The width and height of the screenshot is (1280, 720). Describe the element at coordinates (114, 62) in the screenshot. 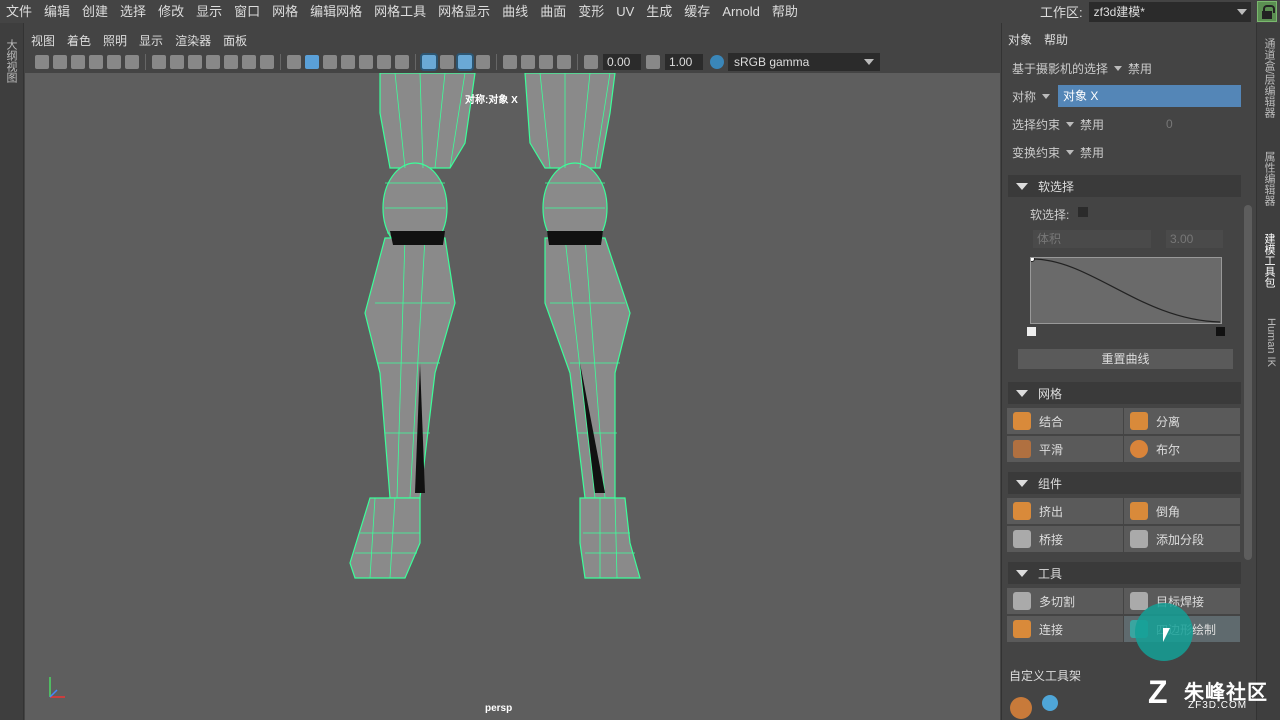

I see `2d-pan-zoom-icon` at that location.